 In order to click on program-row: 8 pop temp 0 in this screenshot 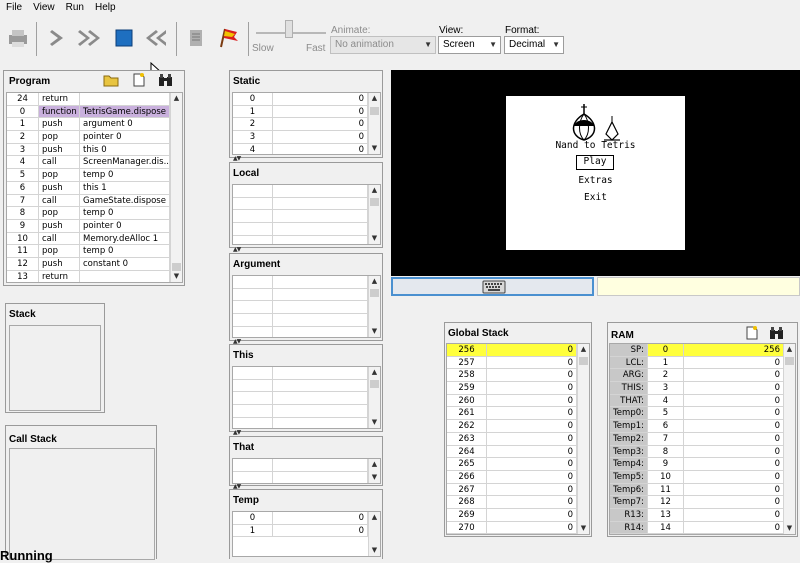, I will do `click(94, 213)`.